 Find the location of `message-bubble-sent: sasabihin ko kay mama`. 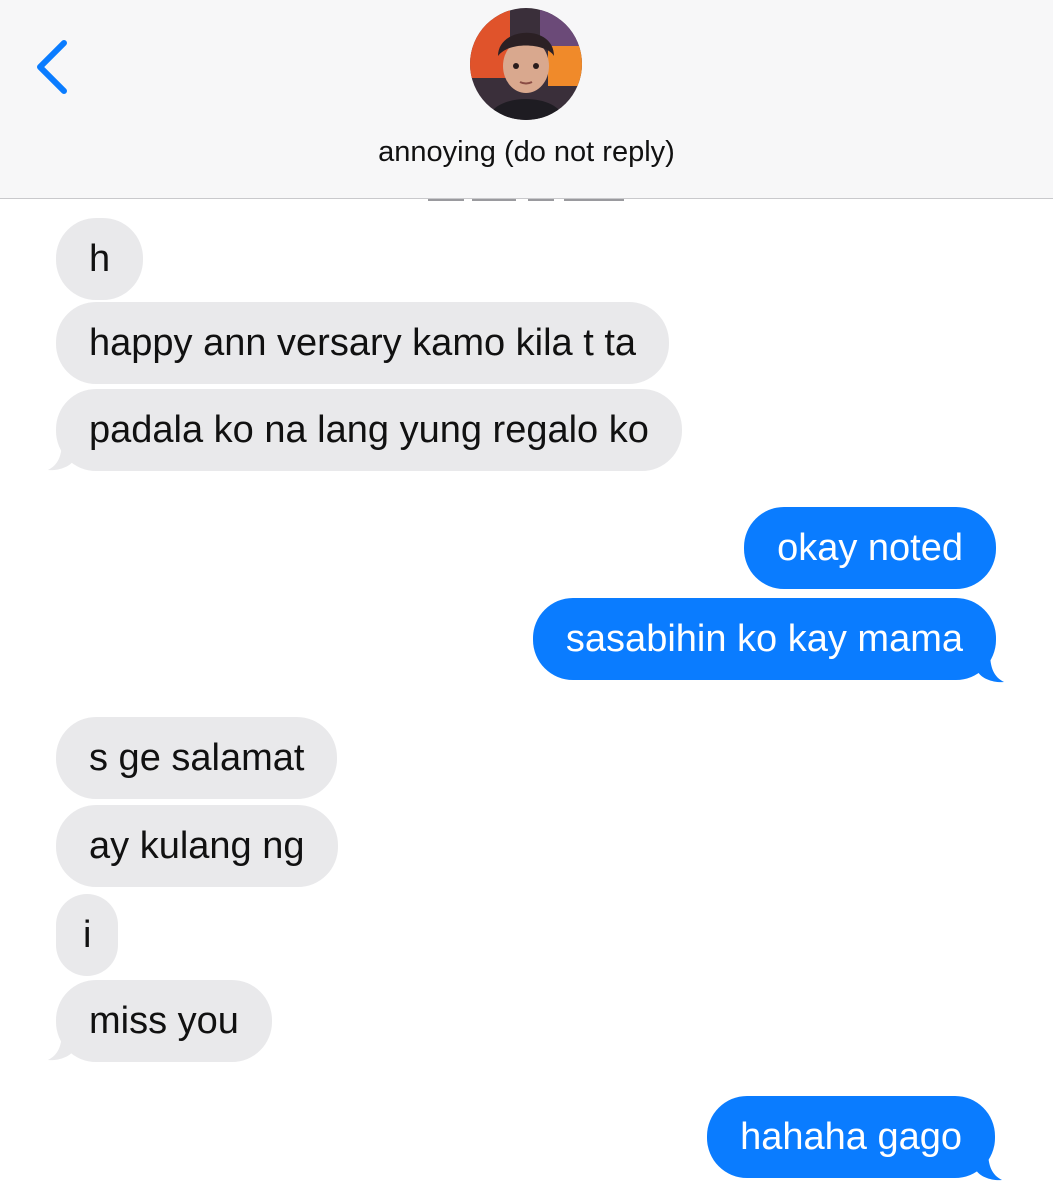

message-bubble-sent: sasabihin ko kay mama is located at coordinates (764, 639).